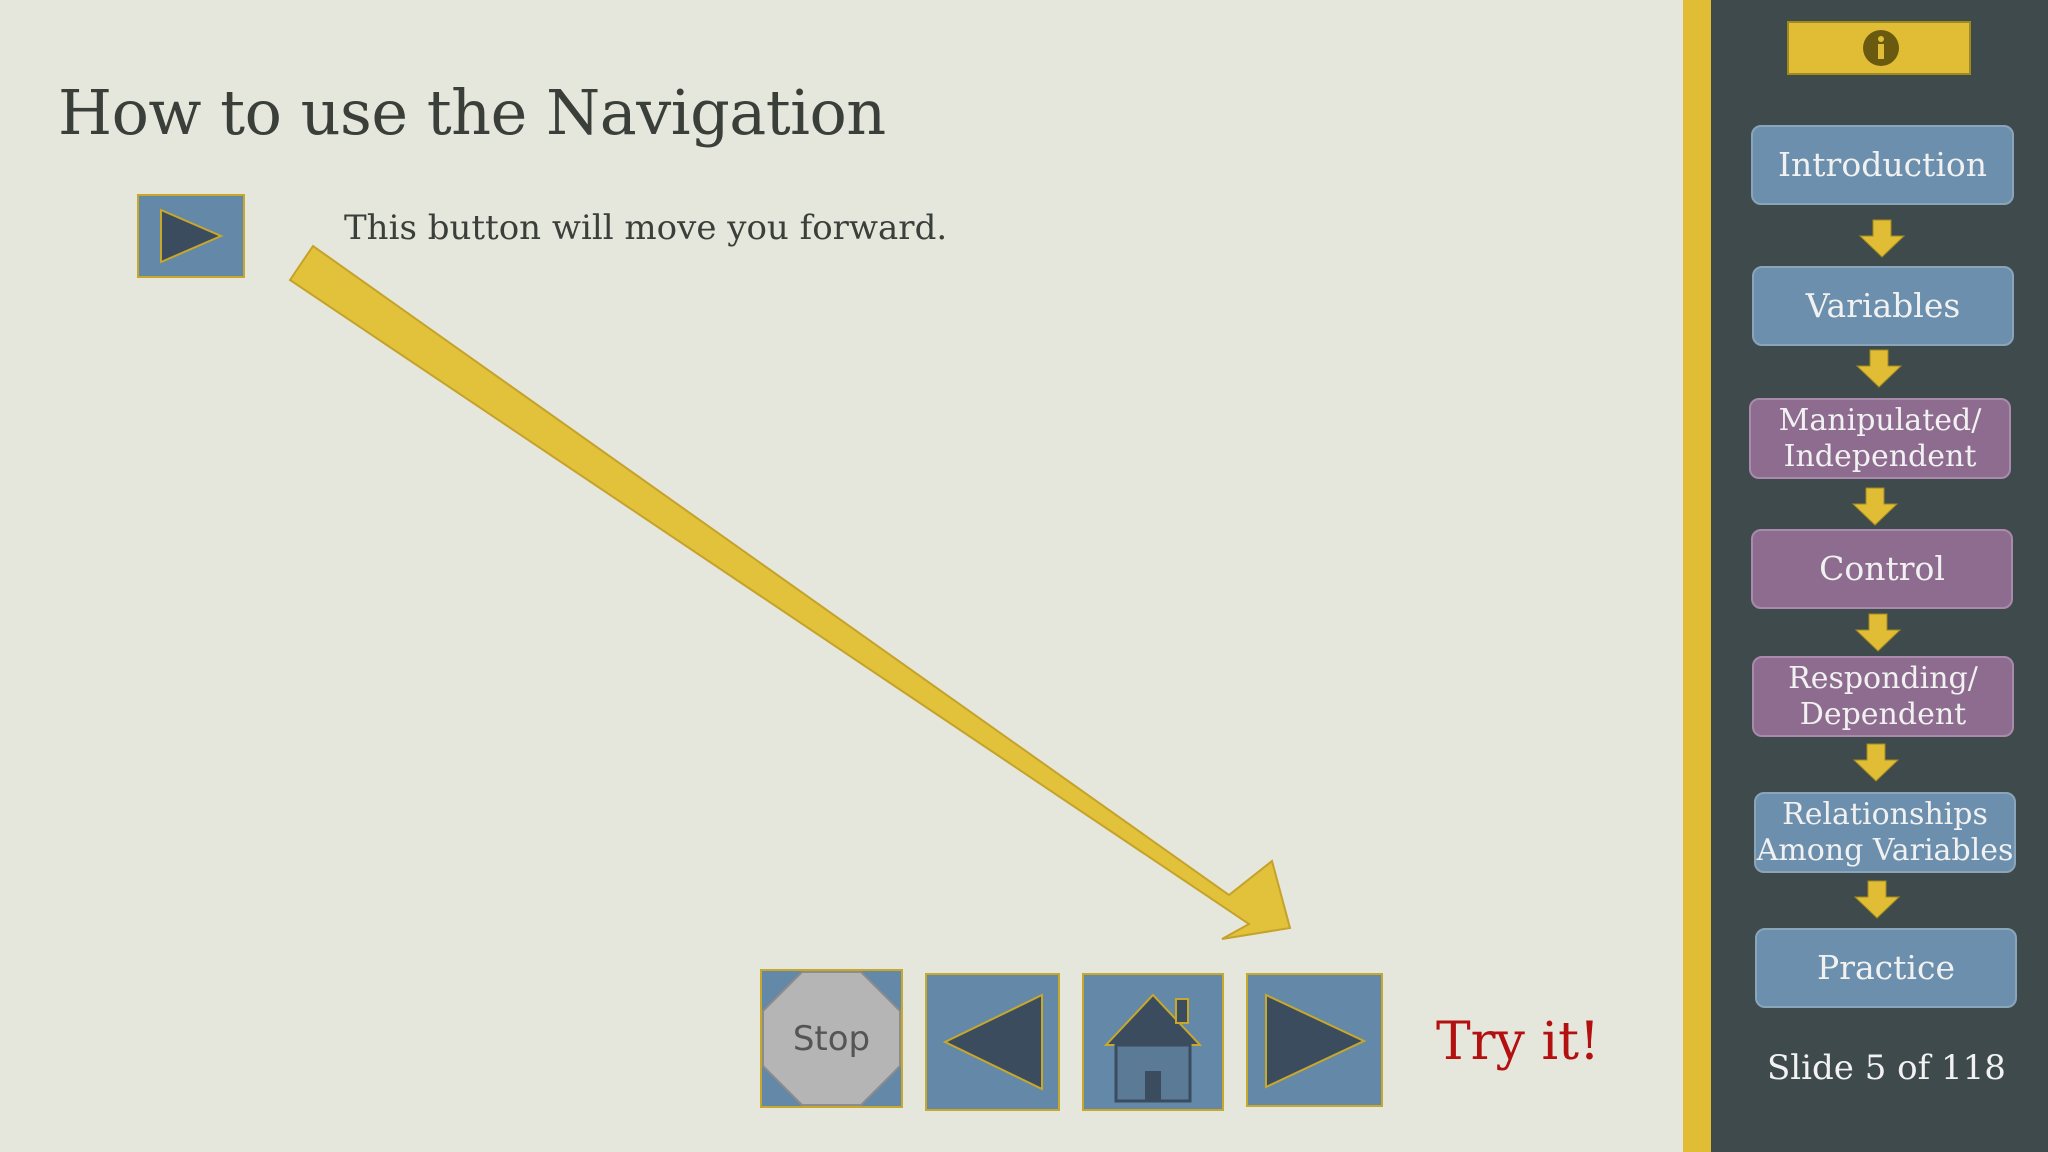 This screenshot has height=1152, width=2048. What do you see at coordinates (1882, 165) in the screenshot?
I see `sidebar-item-introduction: Introduction` at bounding box center [1882, 165].